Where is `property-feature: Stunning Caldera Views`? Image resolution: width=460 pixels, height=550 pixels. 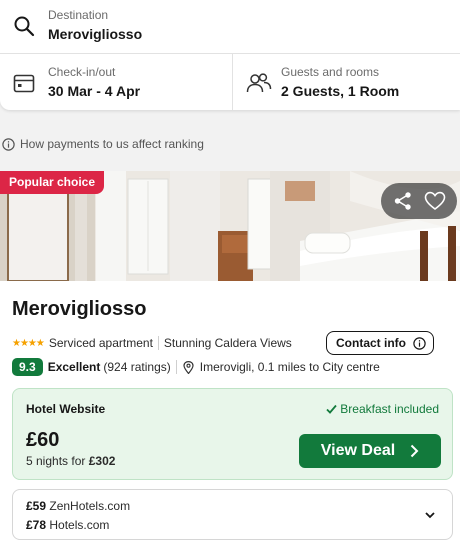
property-feature: Stunning Caldera Views is located at coordinates (227, 343).